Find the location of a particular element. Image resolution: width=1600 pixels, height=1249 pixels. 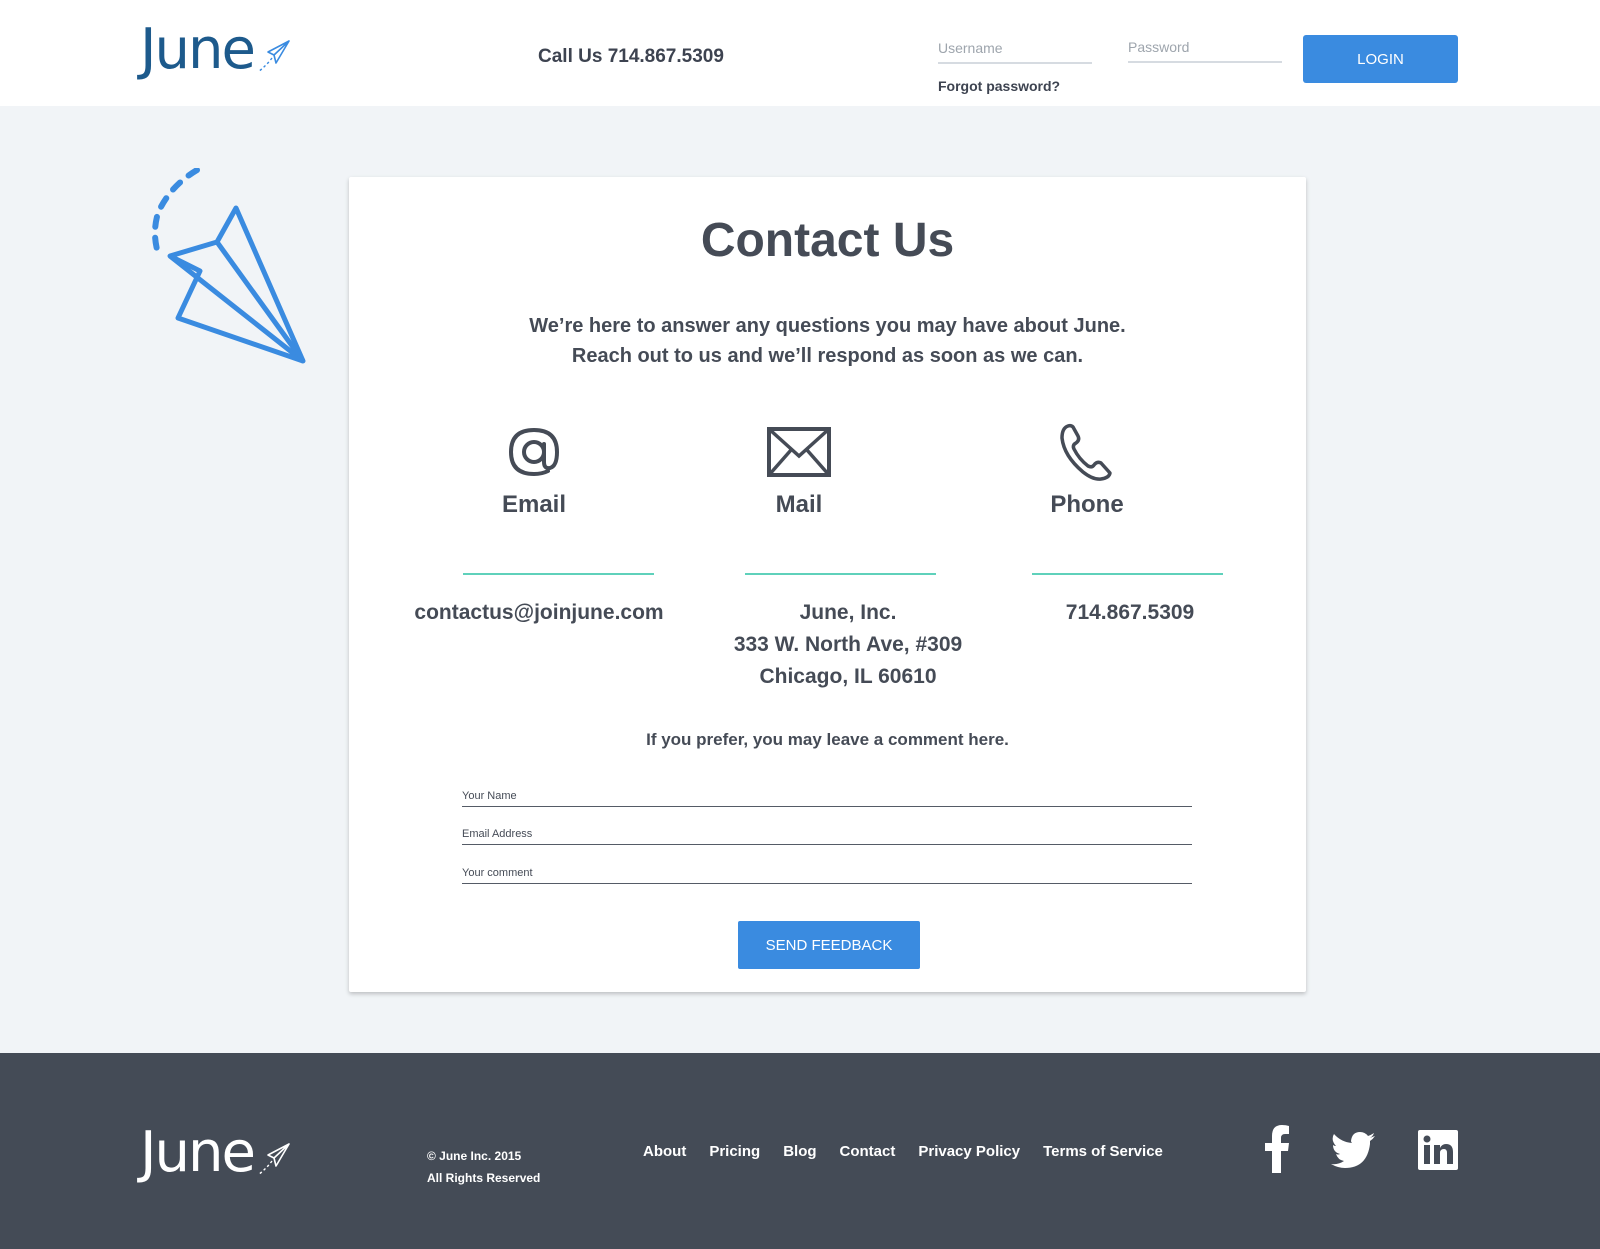

paper-plane-illustration is located at coordinates (229, 266).